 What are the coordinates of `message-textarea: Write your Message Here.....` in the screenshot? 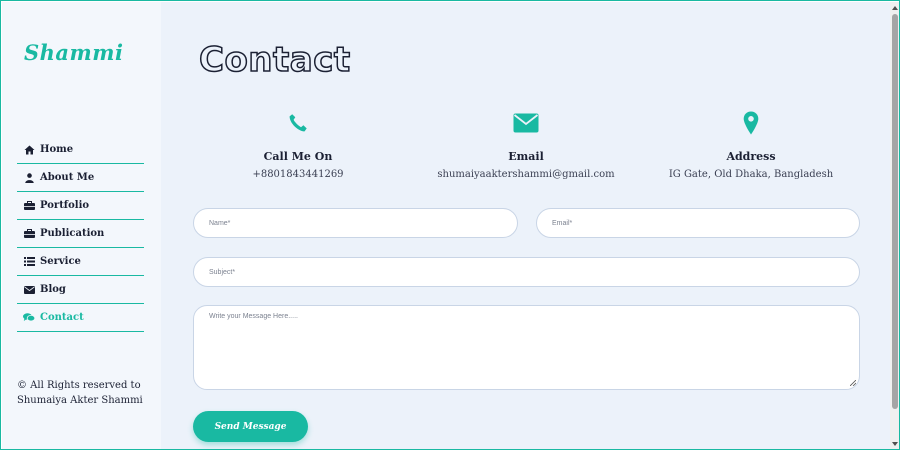 It's located at (526, 347).